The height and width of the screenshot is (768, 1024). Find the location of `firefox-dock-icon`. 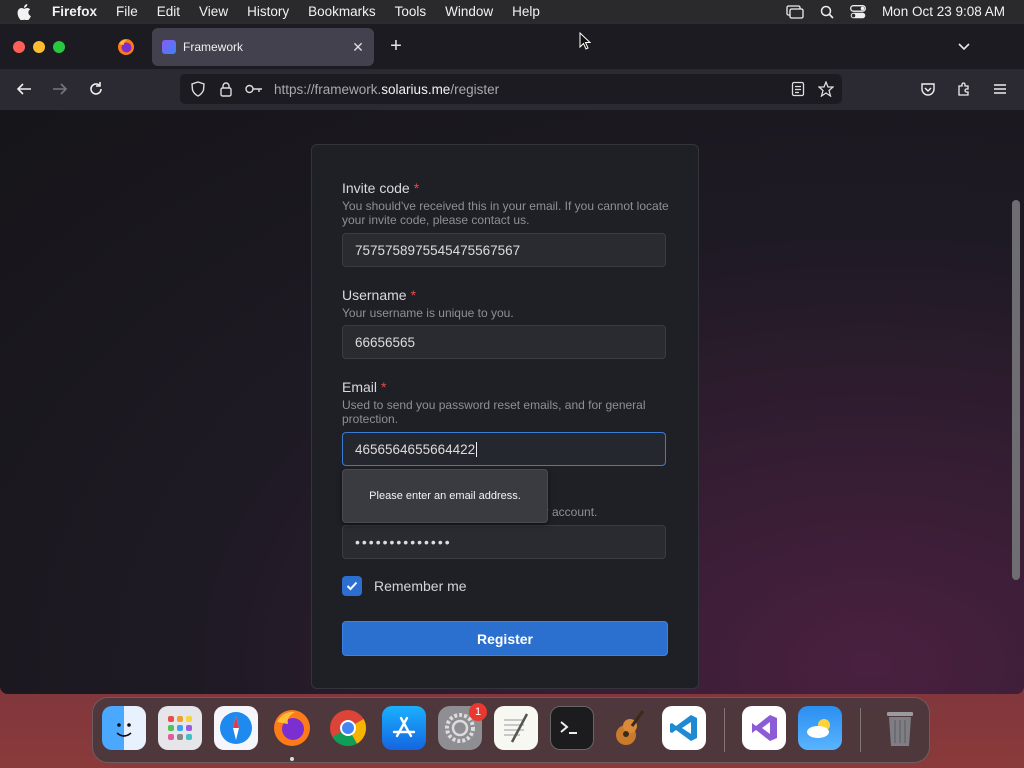

firefox-dock-icon is located at coordinates (292, 728).